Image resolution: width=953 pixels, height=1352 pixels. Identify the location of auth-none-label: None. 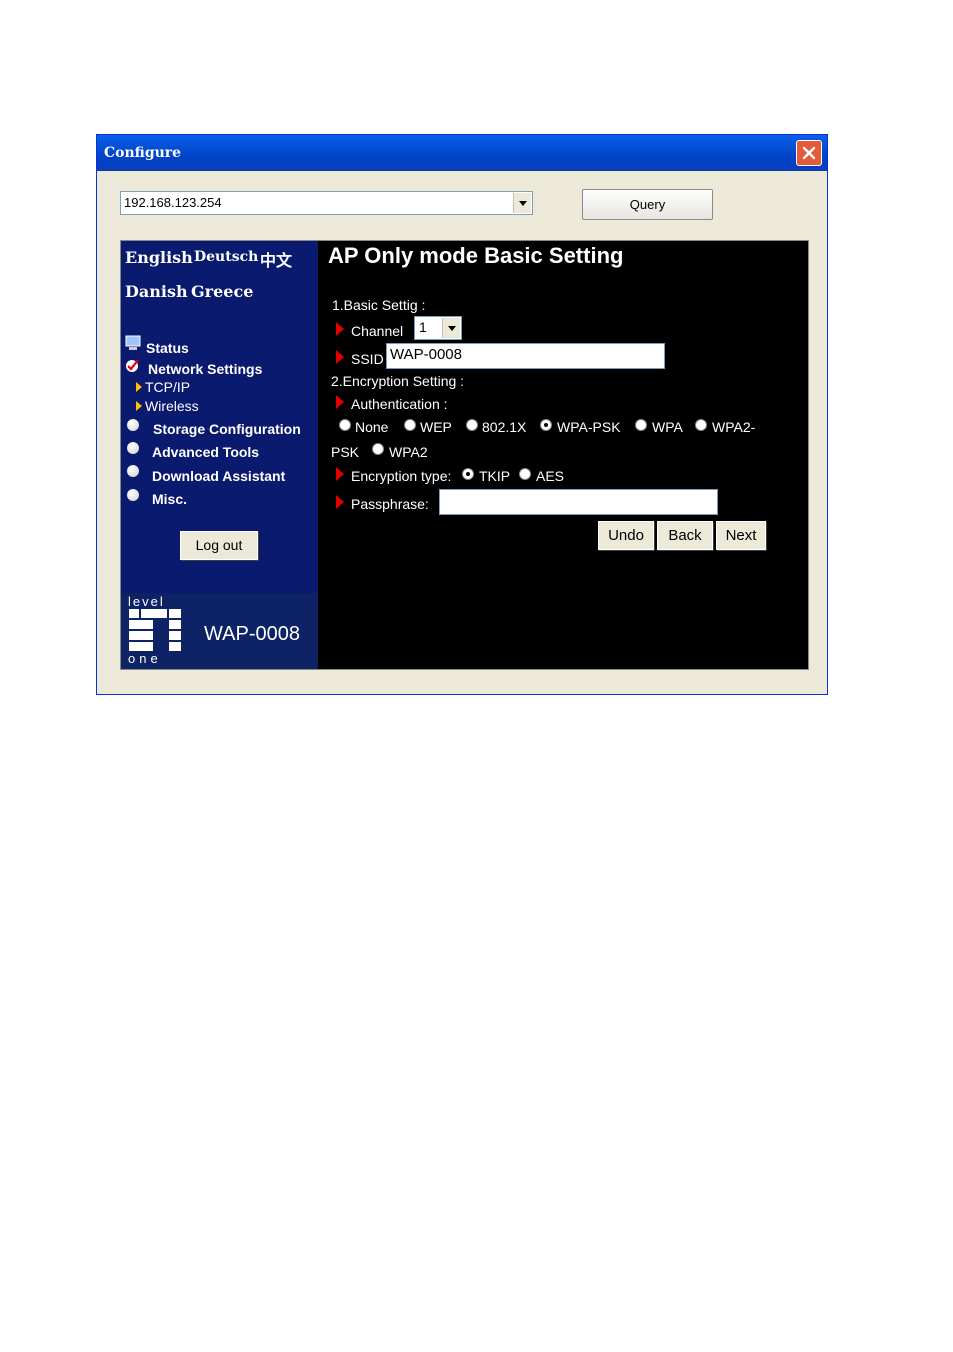
(372, 427).